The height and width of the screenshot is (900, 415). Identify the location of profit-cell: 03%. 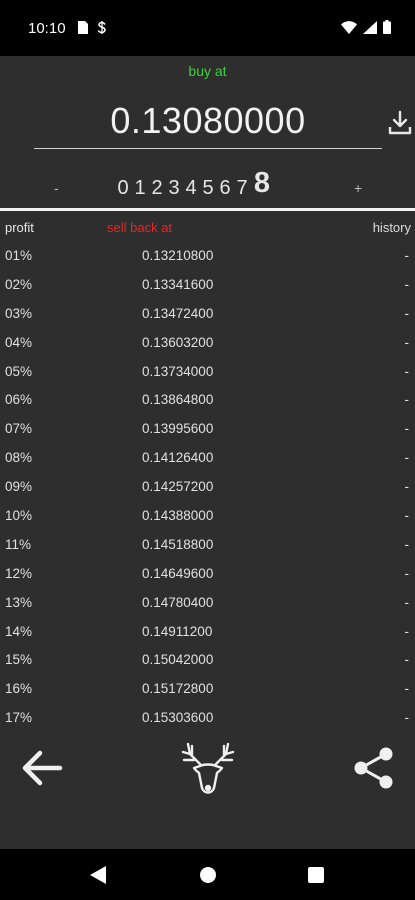
(19, 313).